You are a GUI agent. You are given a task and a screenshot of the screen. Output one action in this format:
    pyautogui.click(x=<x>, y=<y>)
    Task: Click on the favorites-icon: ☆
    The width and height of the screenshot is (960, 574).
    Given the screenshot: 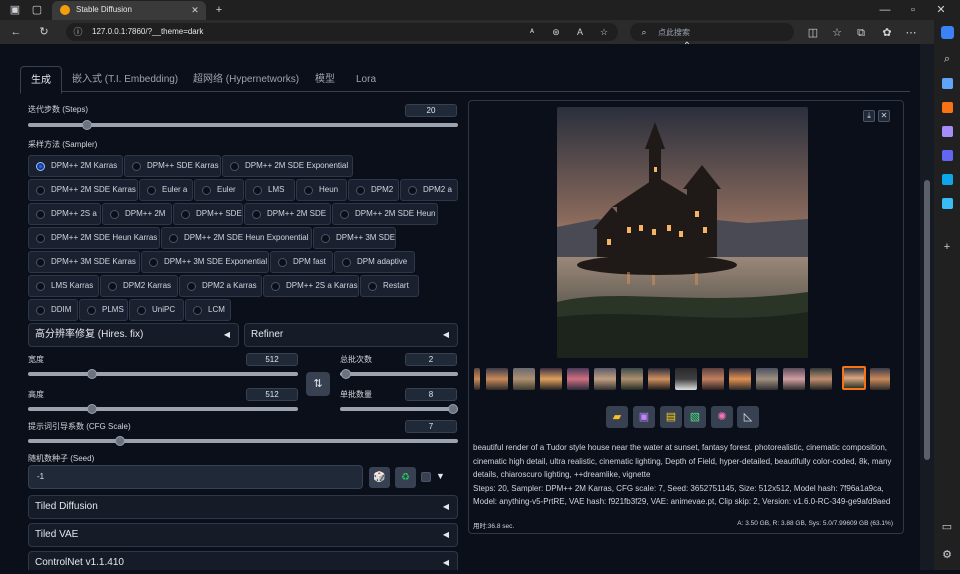 What is the action you would take?
    pyautogui.click(x=837, y=33)
    